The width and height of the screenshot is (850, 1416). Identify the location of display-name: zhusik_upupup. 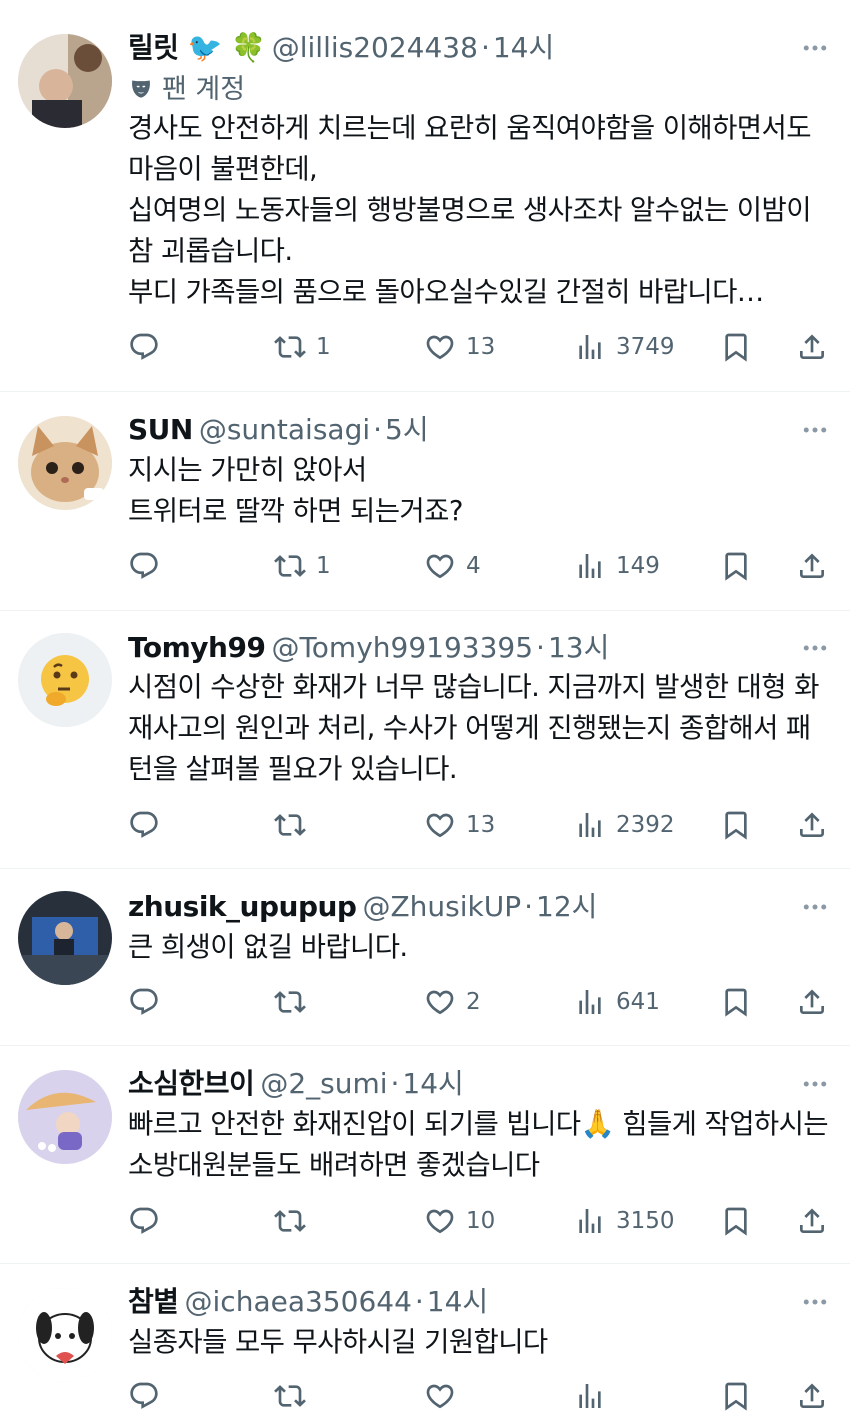
(242, 906).